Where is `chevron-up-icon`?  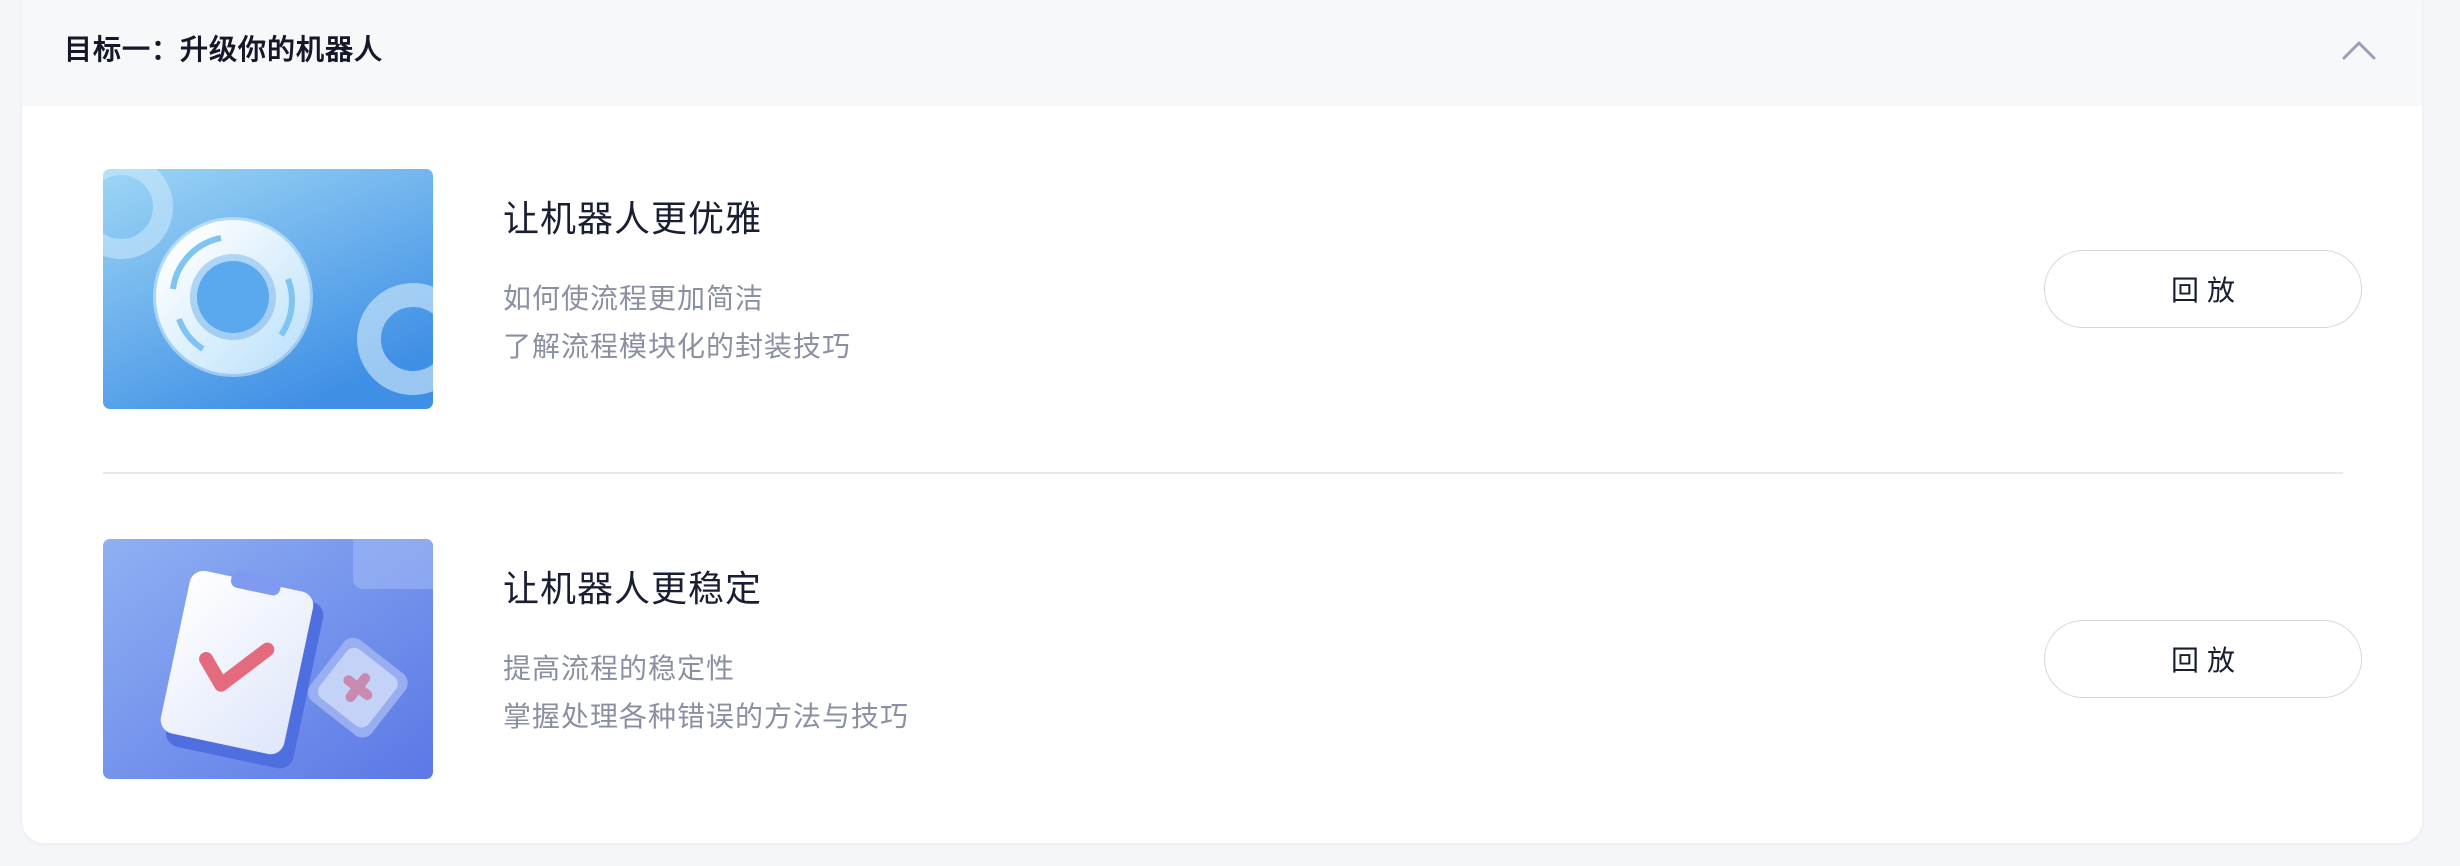 chevron-up-icon is located at coordinates (2359, 50).